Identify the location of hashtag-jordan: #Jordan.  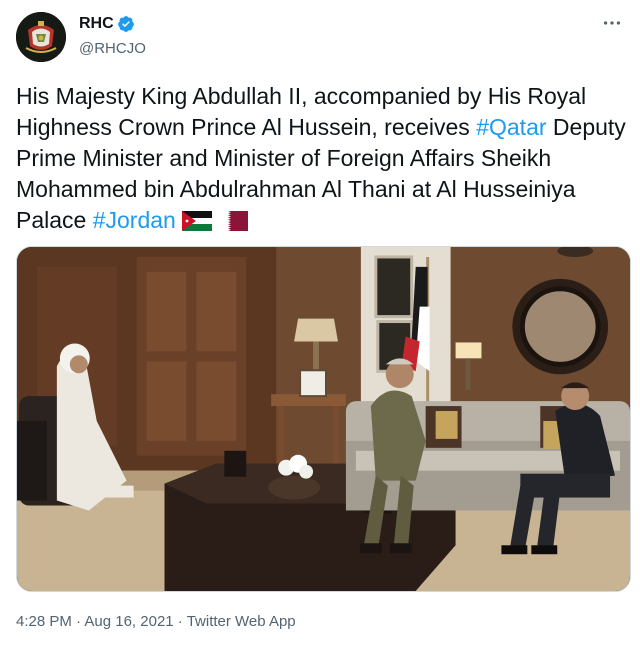
(134, 220).